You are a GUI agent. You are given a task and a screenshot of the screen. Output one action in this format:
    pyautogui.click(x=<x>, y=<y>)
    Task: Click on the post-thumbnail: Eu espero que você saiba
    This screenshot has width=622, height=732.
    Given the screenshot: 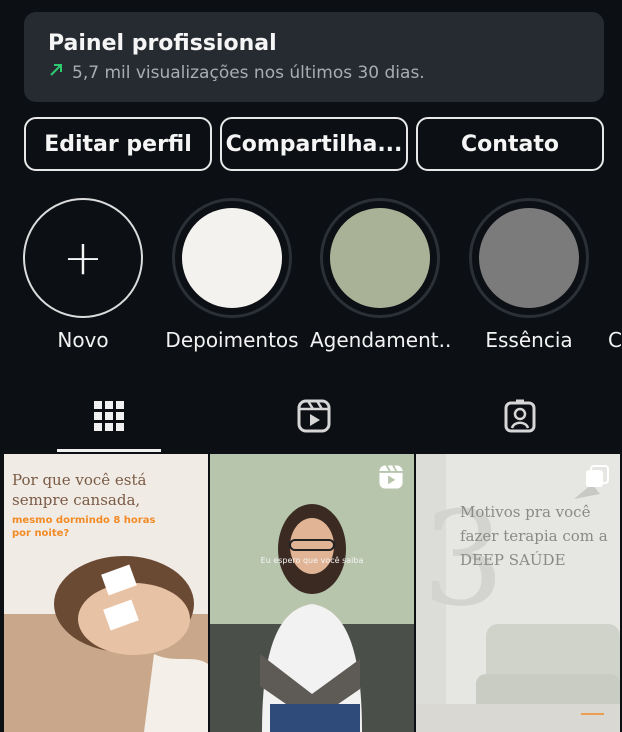 What is the action you would take?
    pyautogui.click(x=312, y=593)
    